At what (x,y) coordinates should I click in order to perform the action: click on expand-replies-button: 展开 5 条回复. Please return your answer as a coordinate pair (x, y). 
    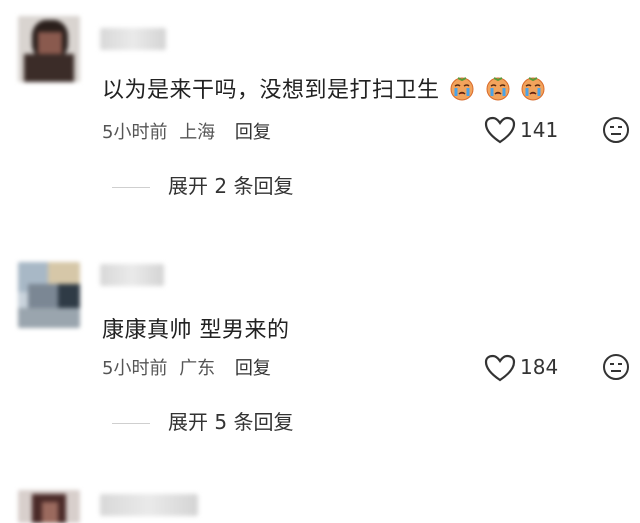
    Looking at the image, I should click on (202, 420).